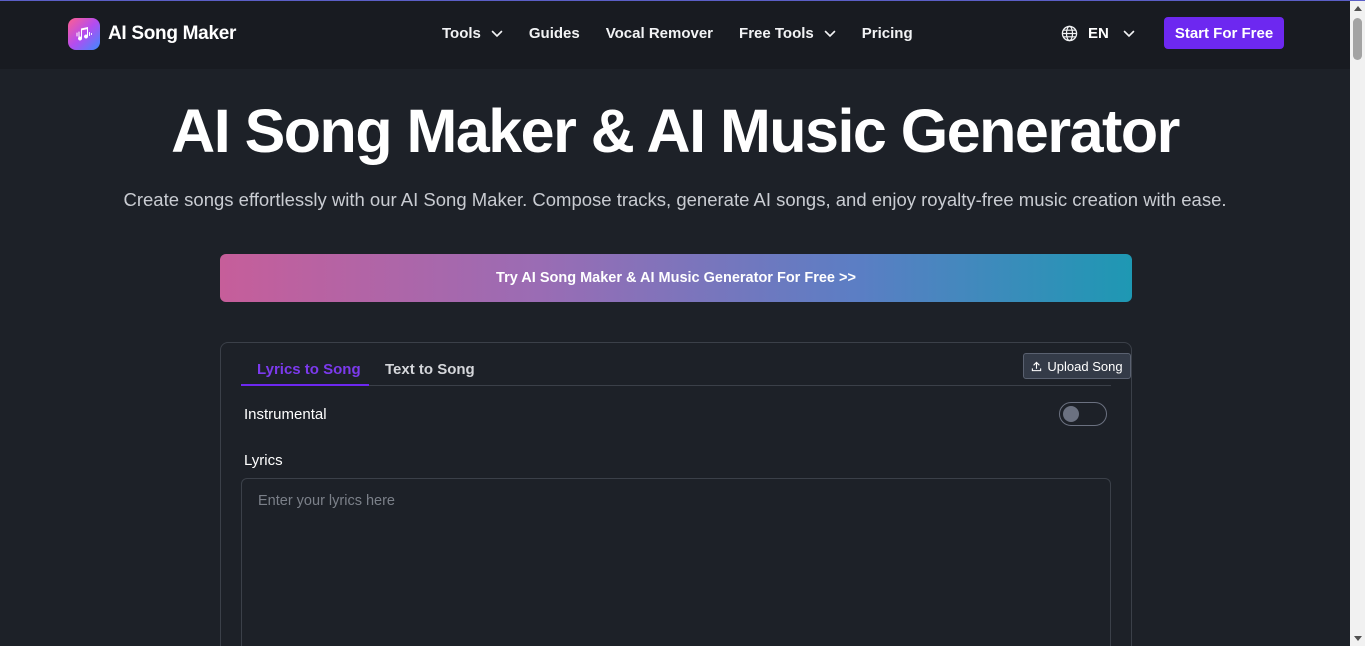  I want to click on start-for-free-button: Start For Free, so click(1224, 33).